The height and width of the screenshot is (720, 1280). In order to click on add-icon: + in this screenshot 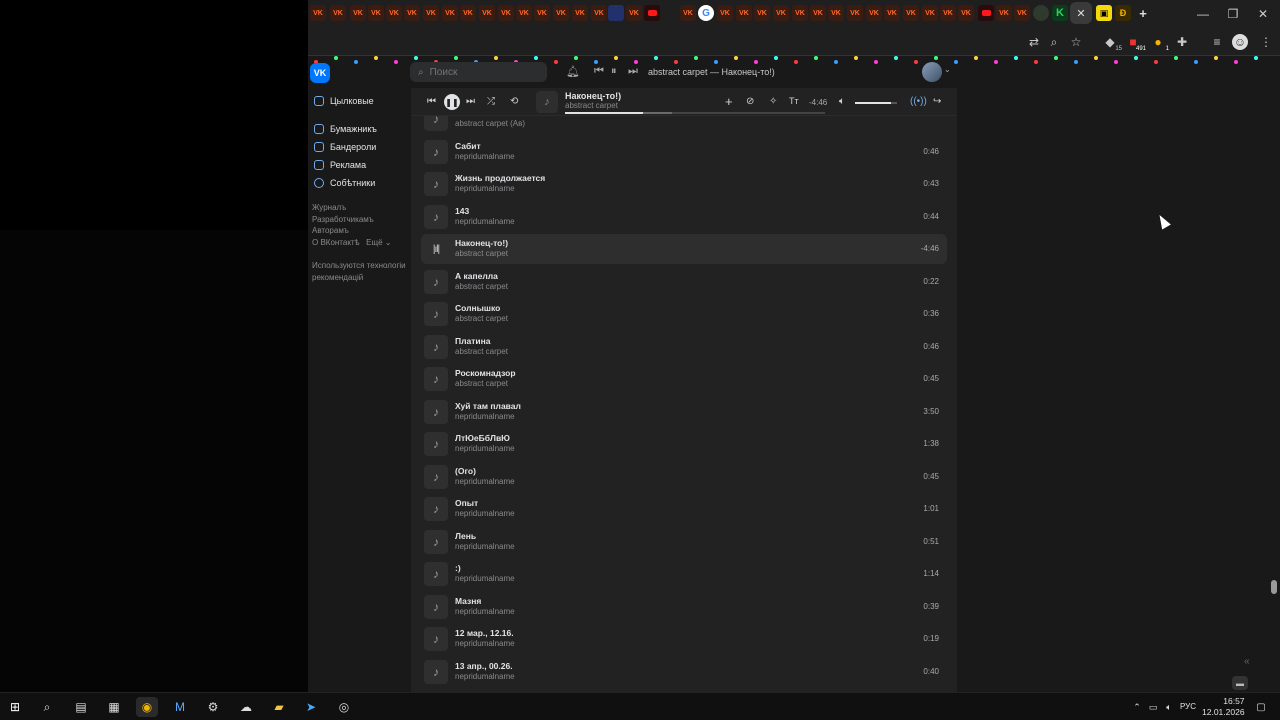, I will do `click(729, 101)`.